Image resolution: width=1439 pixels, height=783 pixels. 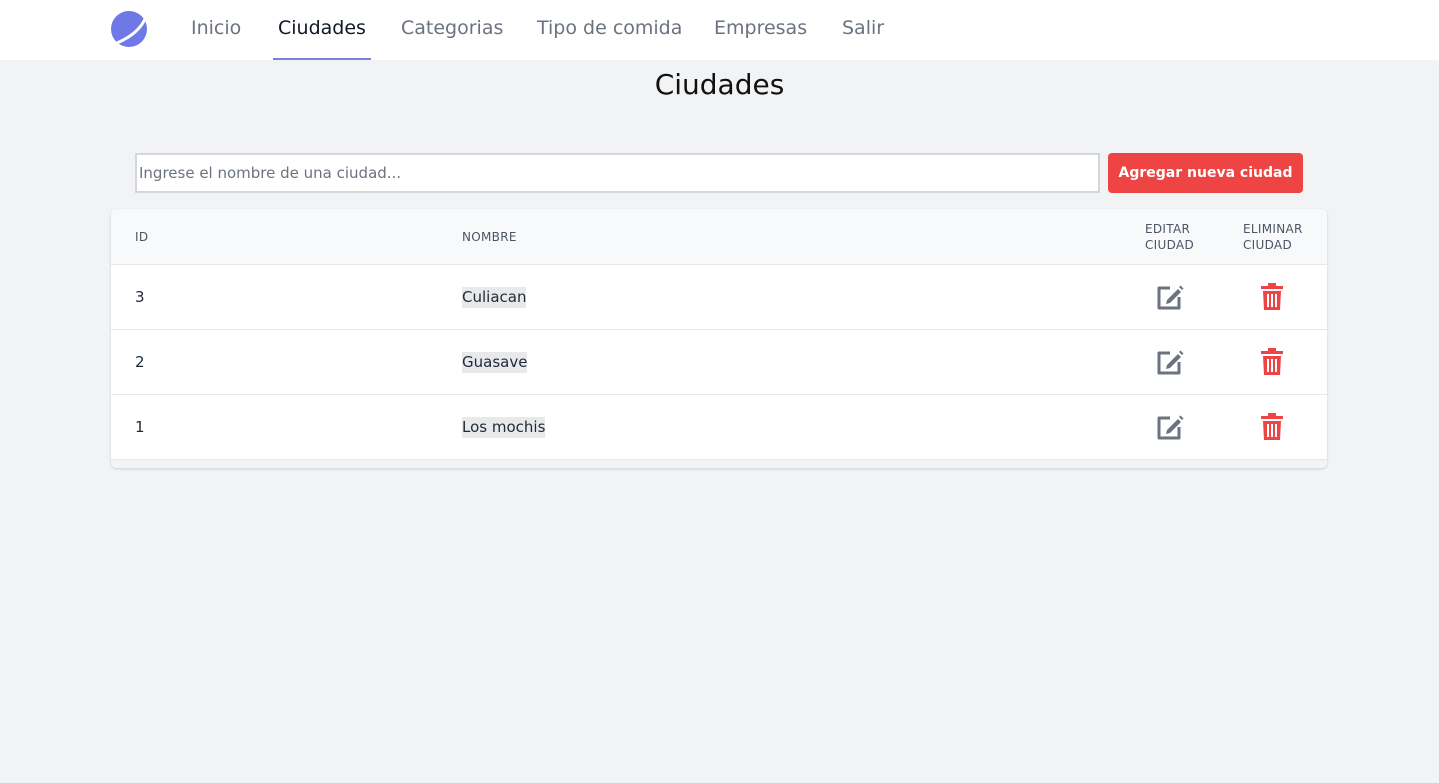 What do you see at coordinates (719, 84) in the screenshot?
I see `page-title: Ciudades` at bounding box center [719, 84].